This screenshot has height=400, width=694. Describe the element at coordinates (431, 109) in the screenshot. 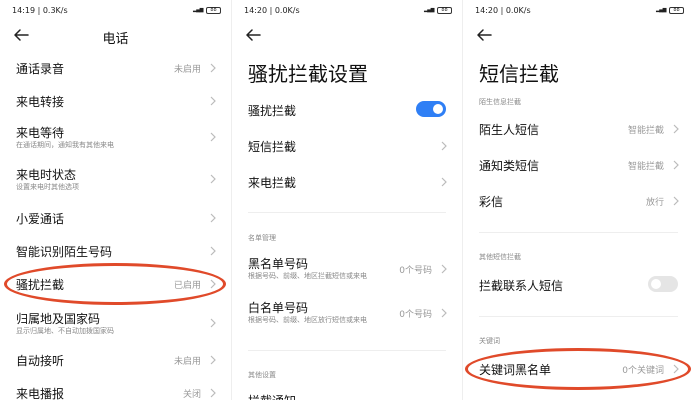

I see `harassment-toggle-switch` at that location.